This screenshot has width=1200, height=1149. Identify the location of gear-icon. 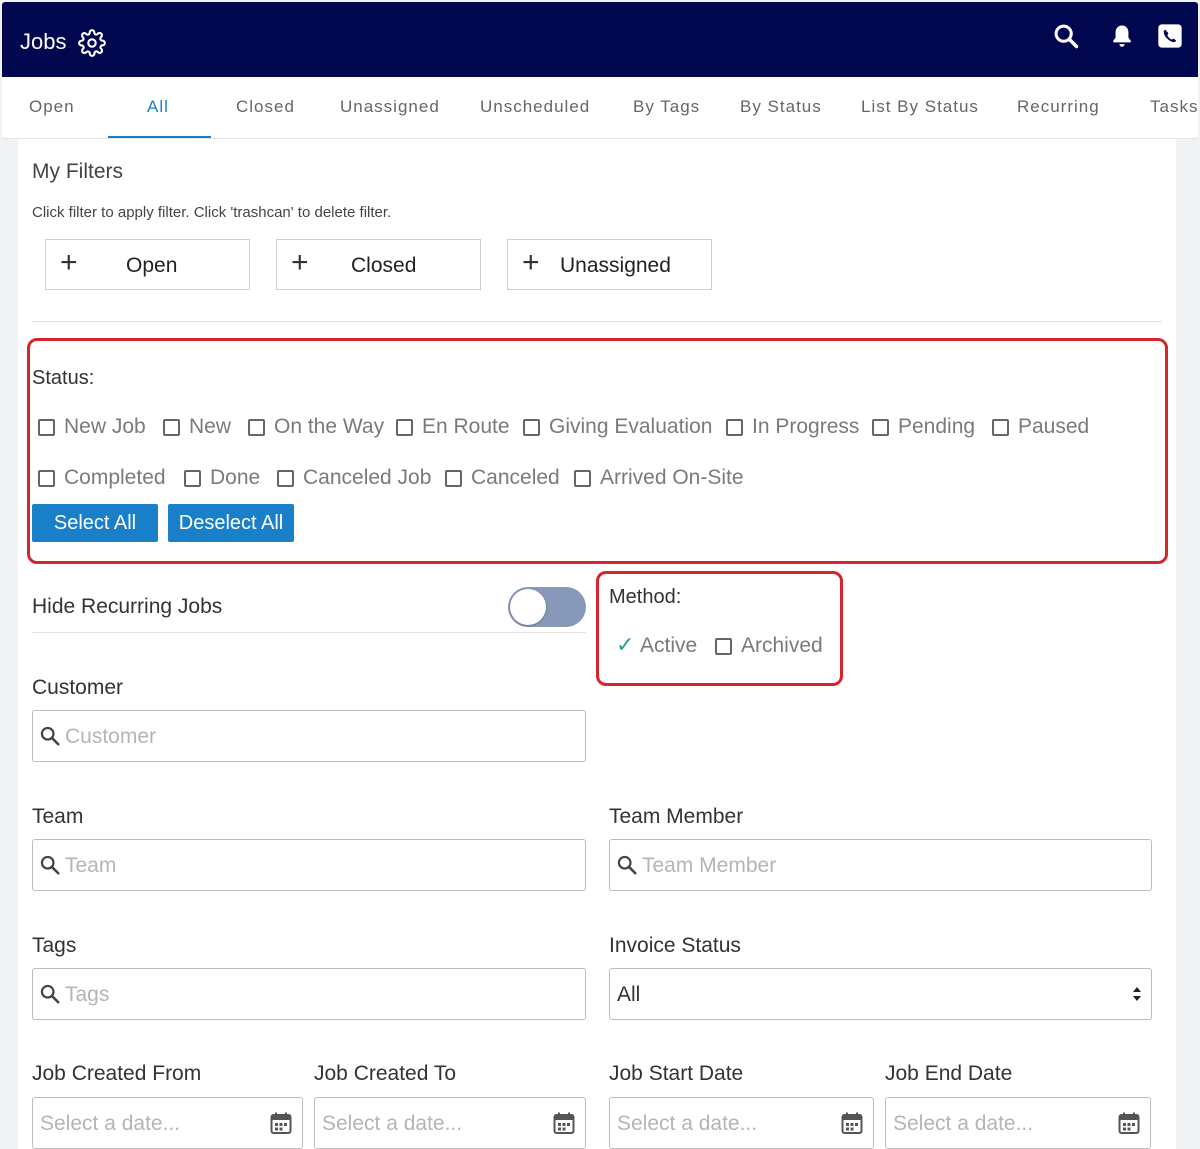
(92, 43).